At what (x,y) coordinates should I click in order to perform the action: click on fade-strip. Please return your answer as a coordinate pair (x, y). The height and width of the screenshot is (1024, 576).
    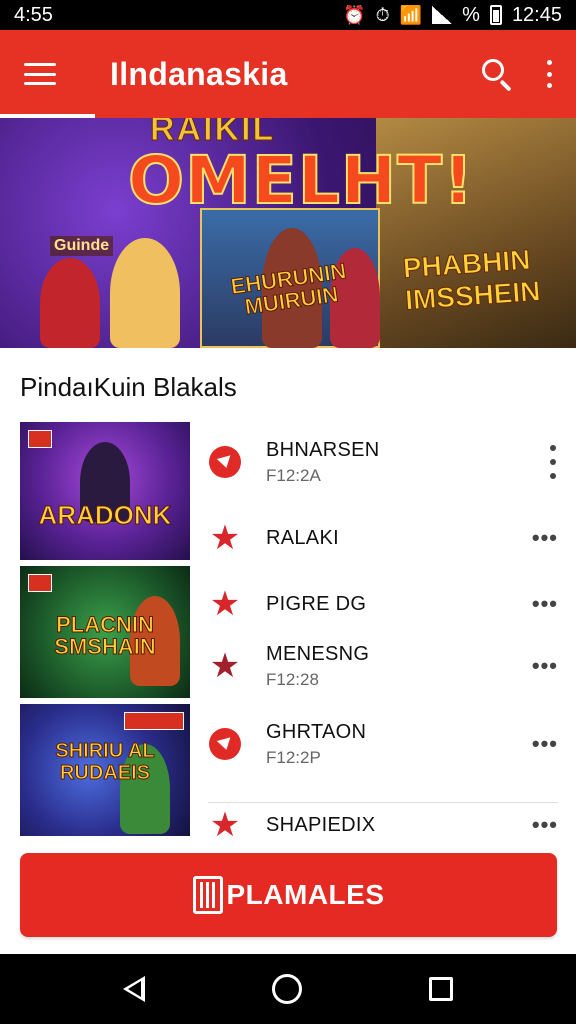
    Looking at the image, I should click on (288, 843).